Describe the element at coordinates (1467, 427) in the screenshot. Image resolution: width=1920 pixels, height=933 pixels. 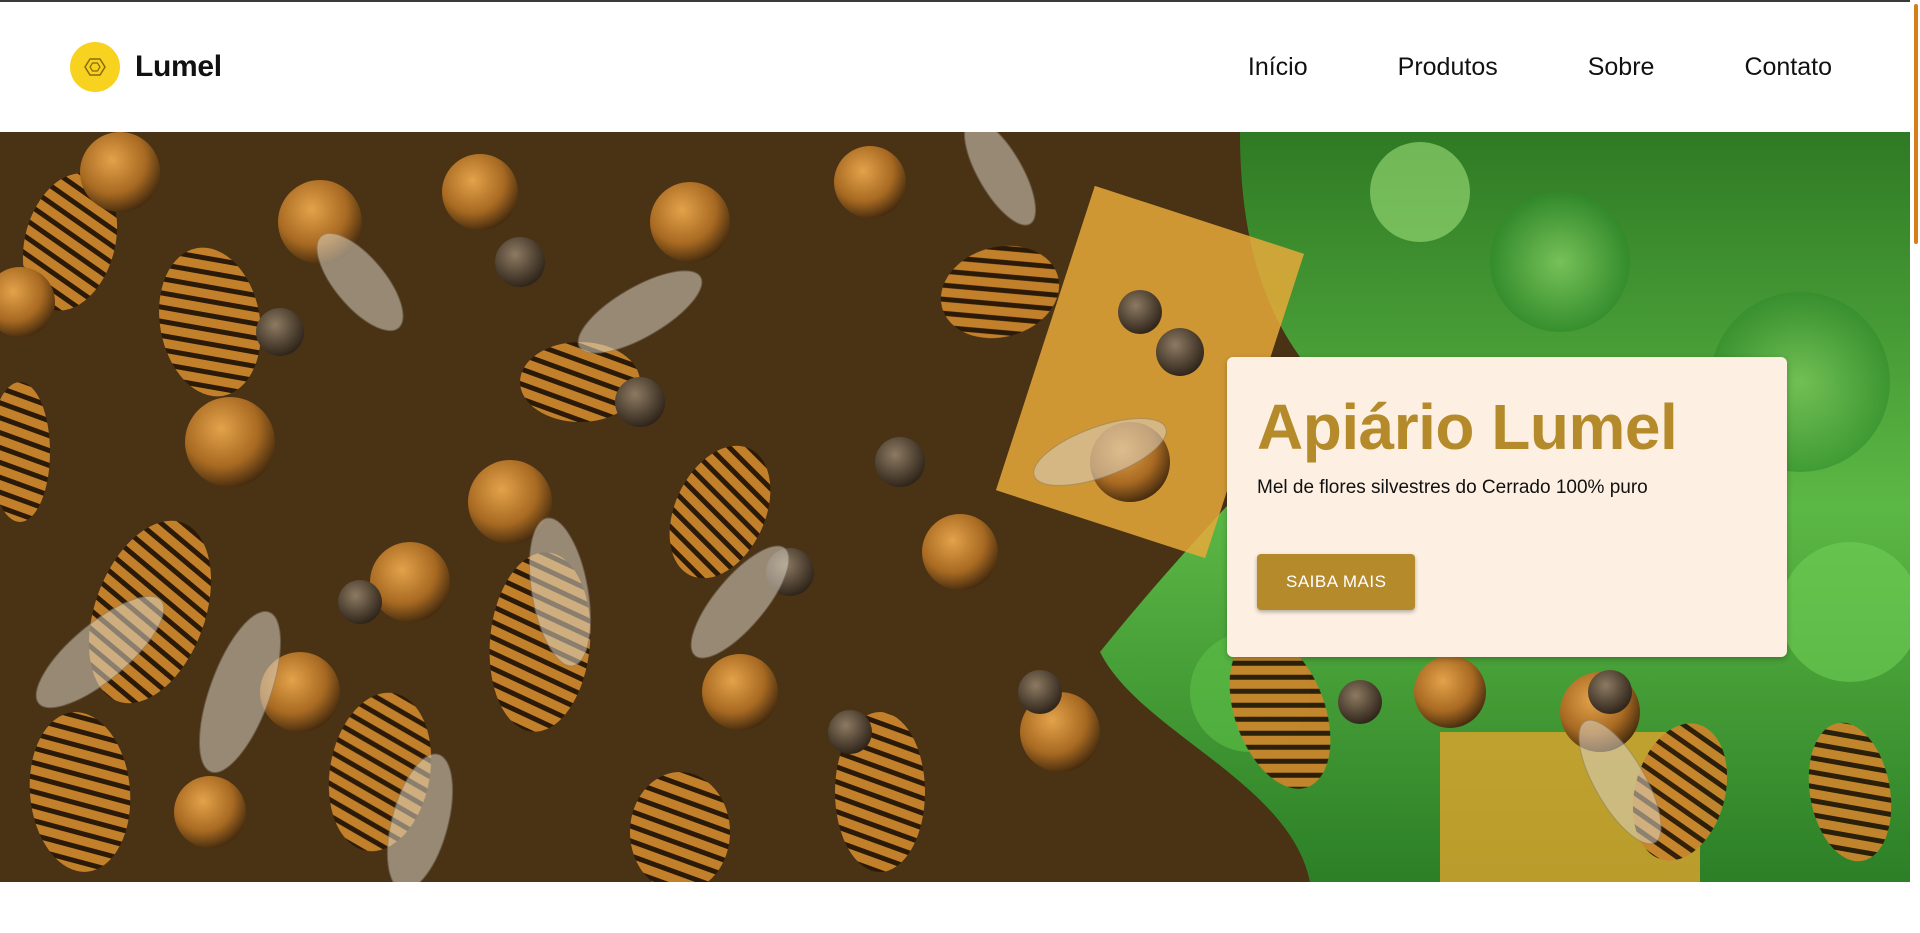
I see `hero-title: Apiário Lumel` at that location.